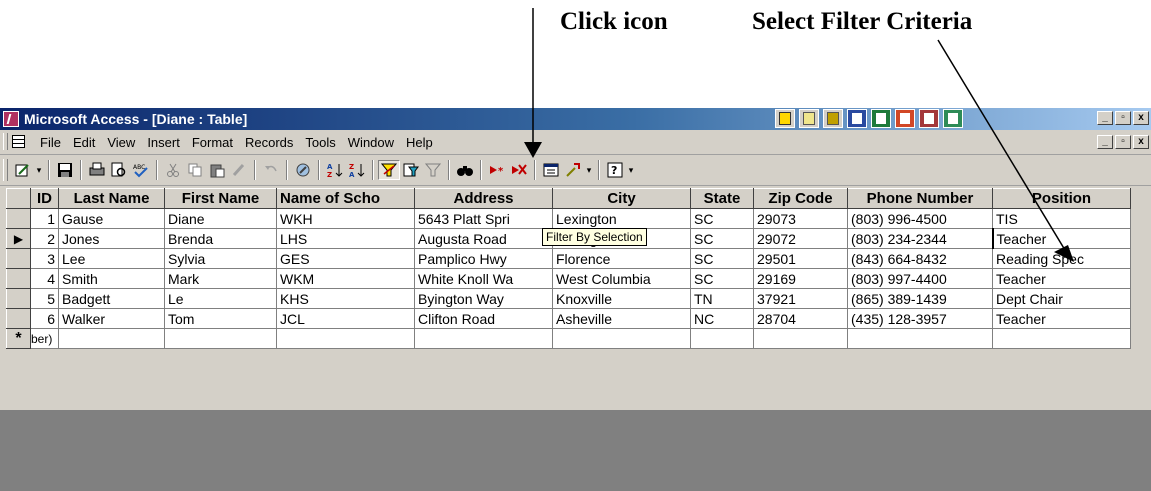 The image size is (1151, 491). Describe the element at coordinates (483, 218) in the screenshot. I see `cell-address: 5643 Platt Spri` at that location.